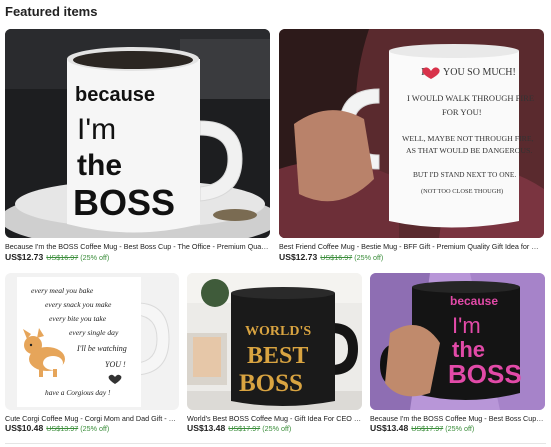 This screenshot has height=447, width=551. Describe the element at coordinates (51, 11) in the screenshot. I see `section-title: Featured items` at that location.